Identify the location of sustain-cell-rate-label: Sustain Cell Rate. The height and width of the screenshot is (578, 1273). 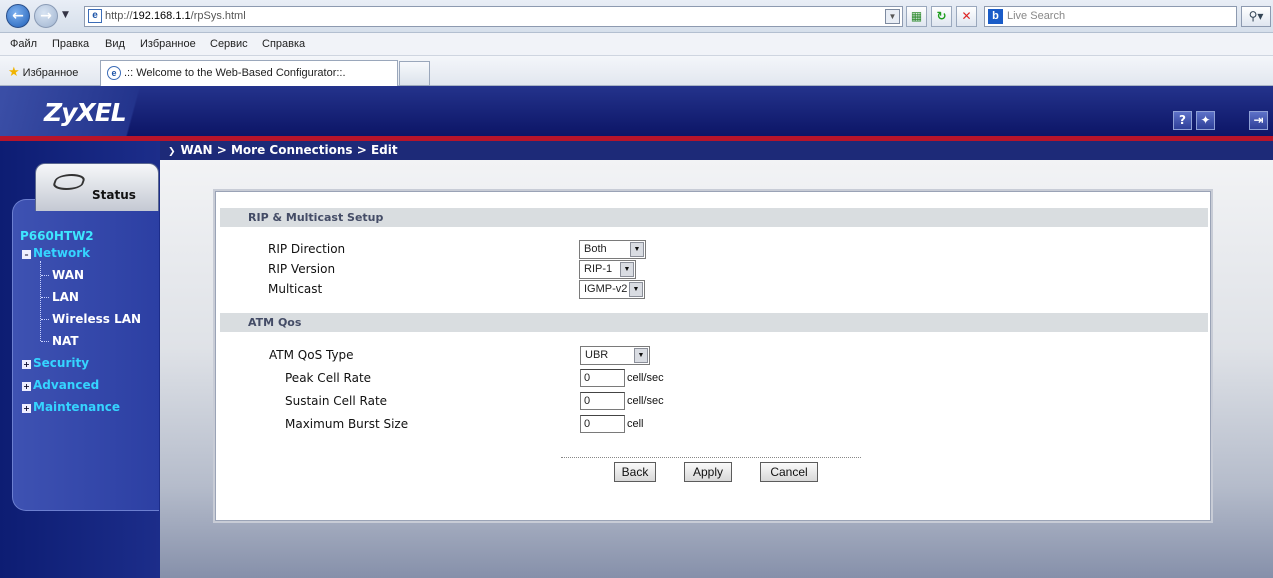
(336, 401).